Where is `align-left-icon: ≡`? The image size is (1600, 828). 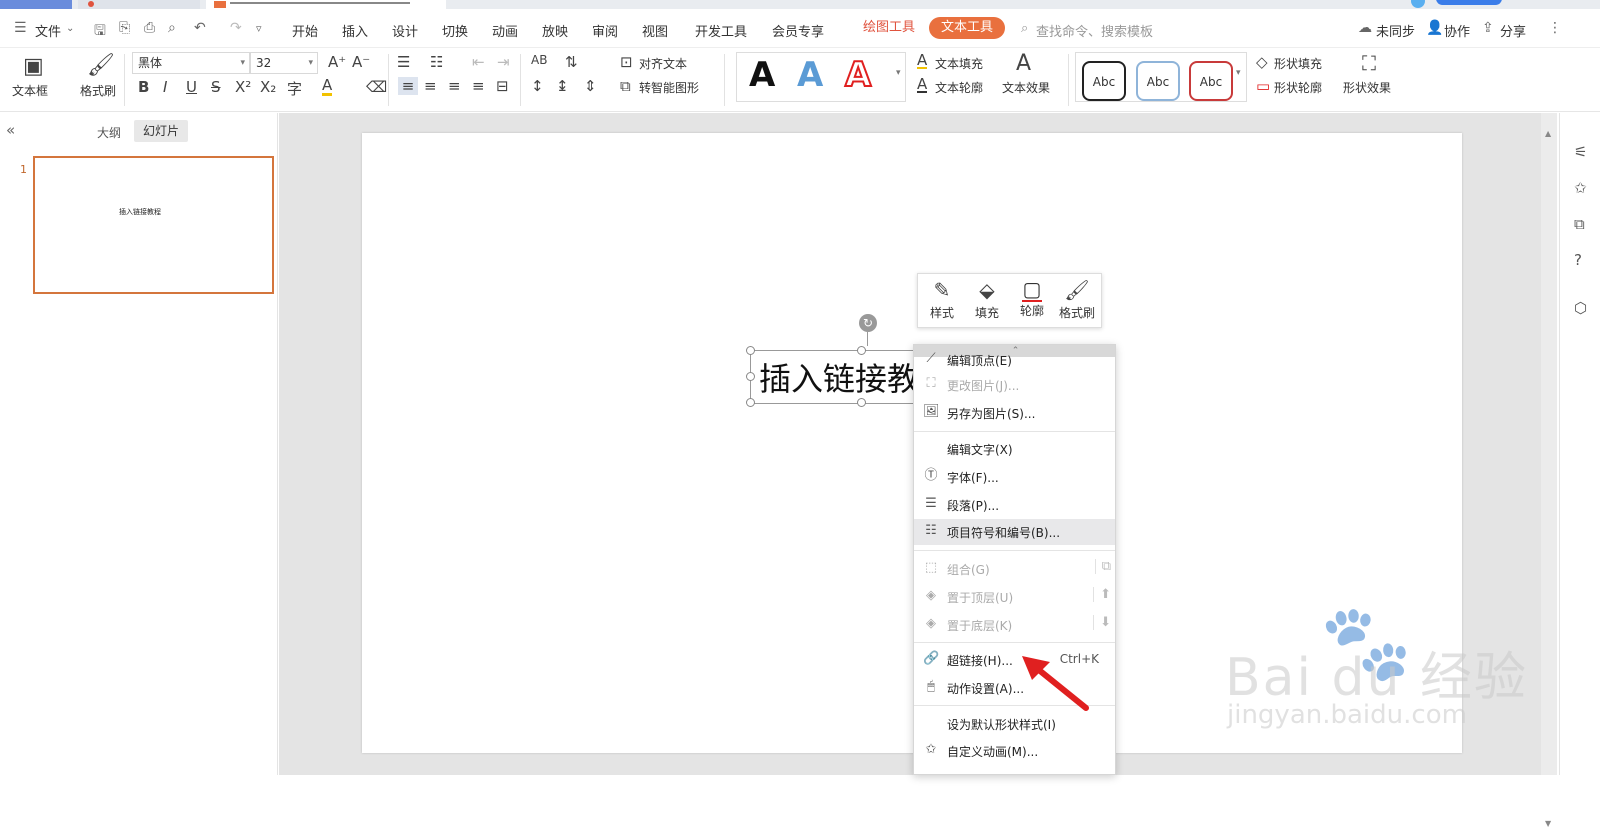
align-left-icon: ≡ is located at coordinates (408, 86).